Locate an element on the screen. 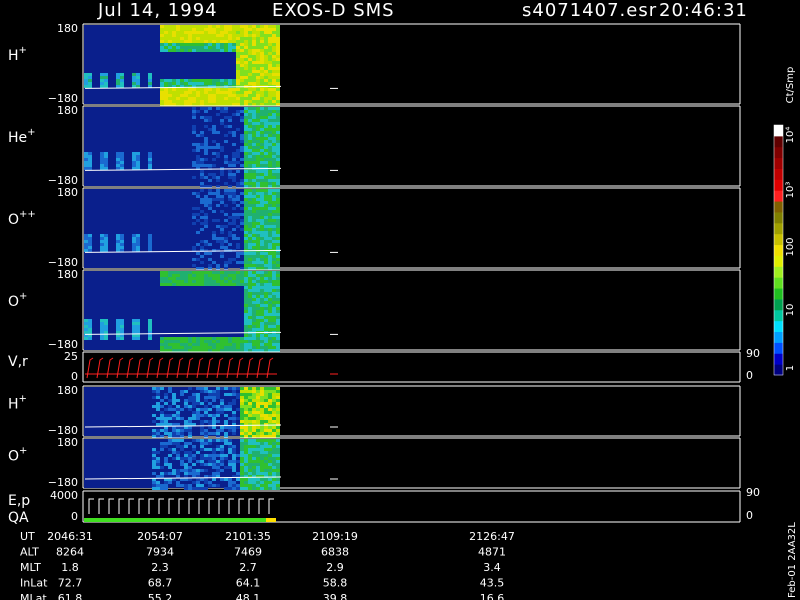 This screenshot has height=600, width=800. time-axis-value: 2126:47 is located at coordinates (492, 536).